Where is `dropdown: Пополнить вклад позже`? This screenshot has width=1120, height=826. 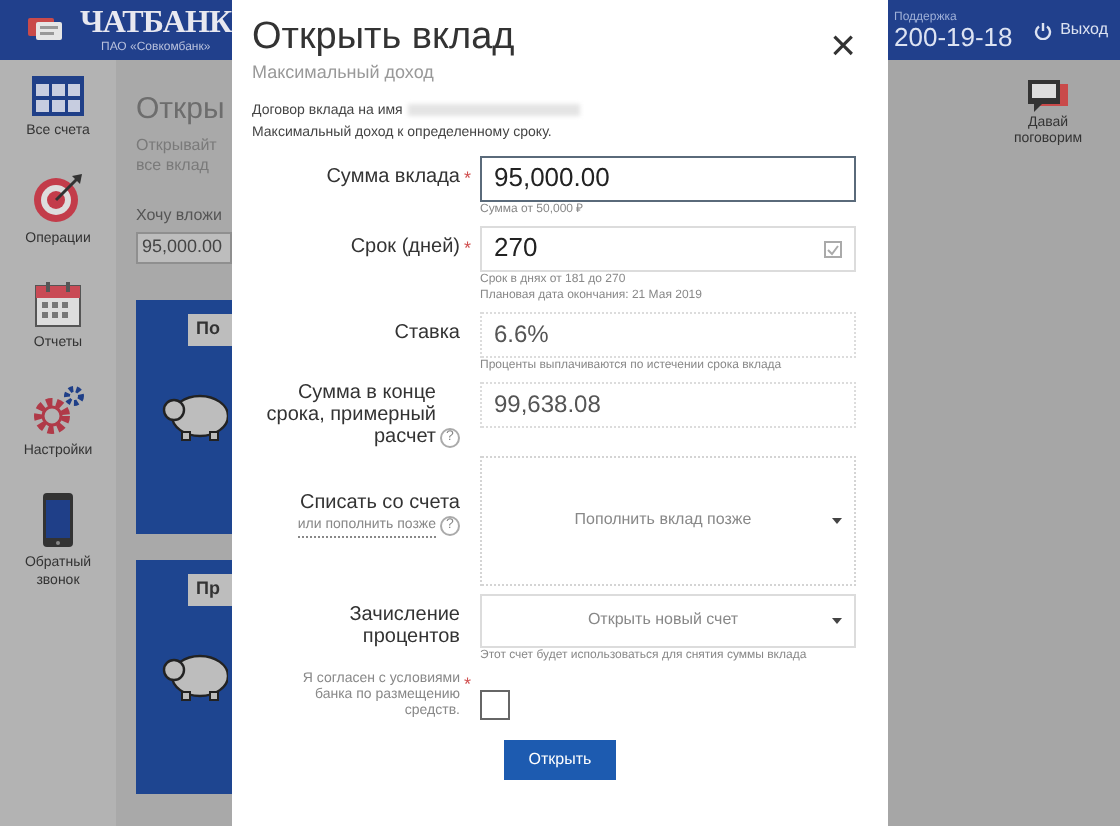
dropdown: Пополнить вклад позже is located at coordinates (668, 520).